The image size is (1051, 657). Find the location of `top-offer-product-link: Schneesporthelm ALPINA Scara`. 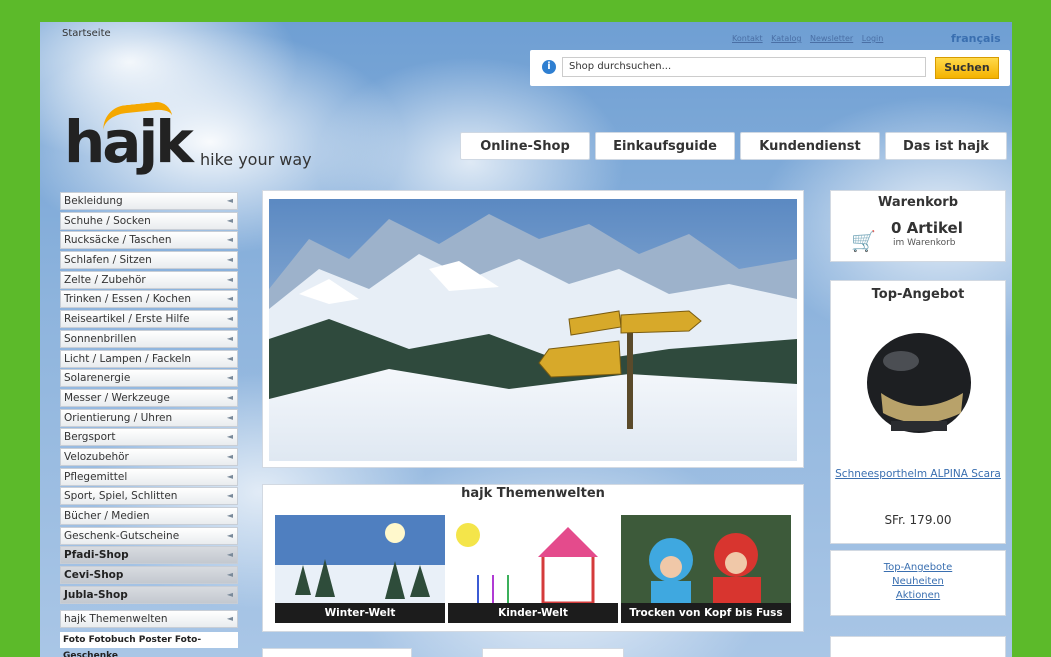

top-offer-product-link: Schneesporthelm ALPINA Scara is located at coordinates (918, 474).